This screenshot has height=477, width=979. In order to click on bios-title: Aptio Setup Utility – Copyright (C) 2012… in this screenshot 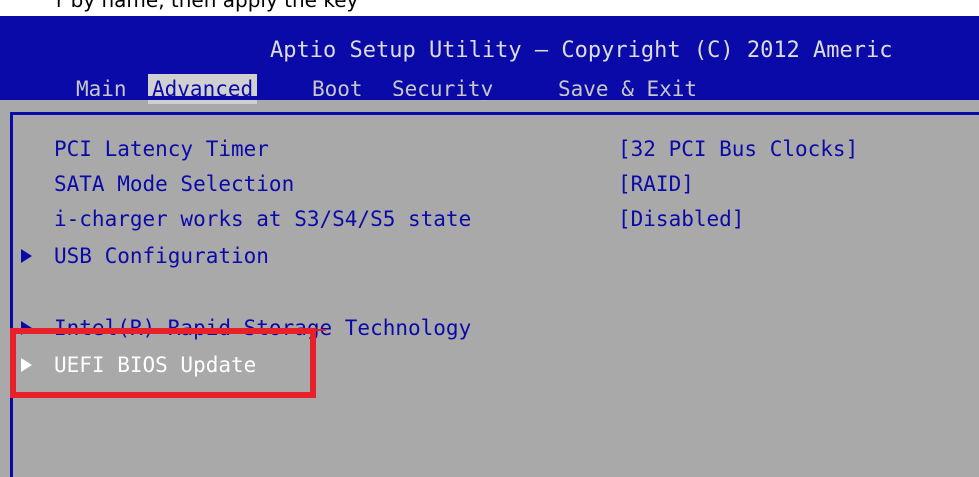, I will do `click(581, 50)`.